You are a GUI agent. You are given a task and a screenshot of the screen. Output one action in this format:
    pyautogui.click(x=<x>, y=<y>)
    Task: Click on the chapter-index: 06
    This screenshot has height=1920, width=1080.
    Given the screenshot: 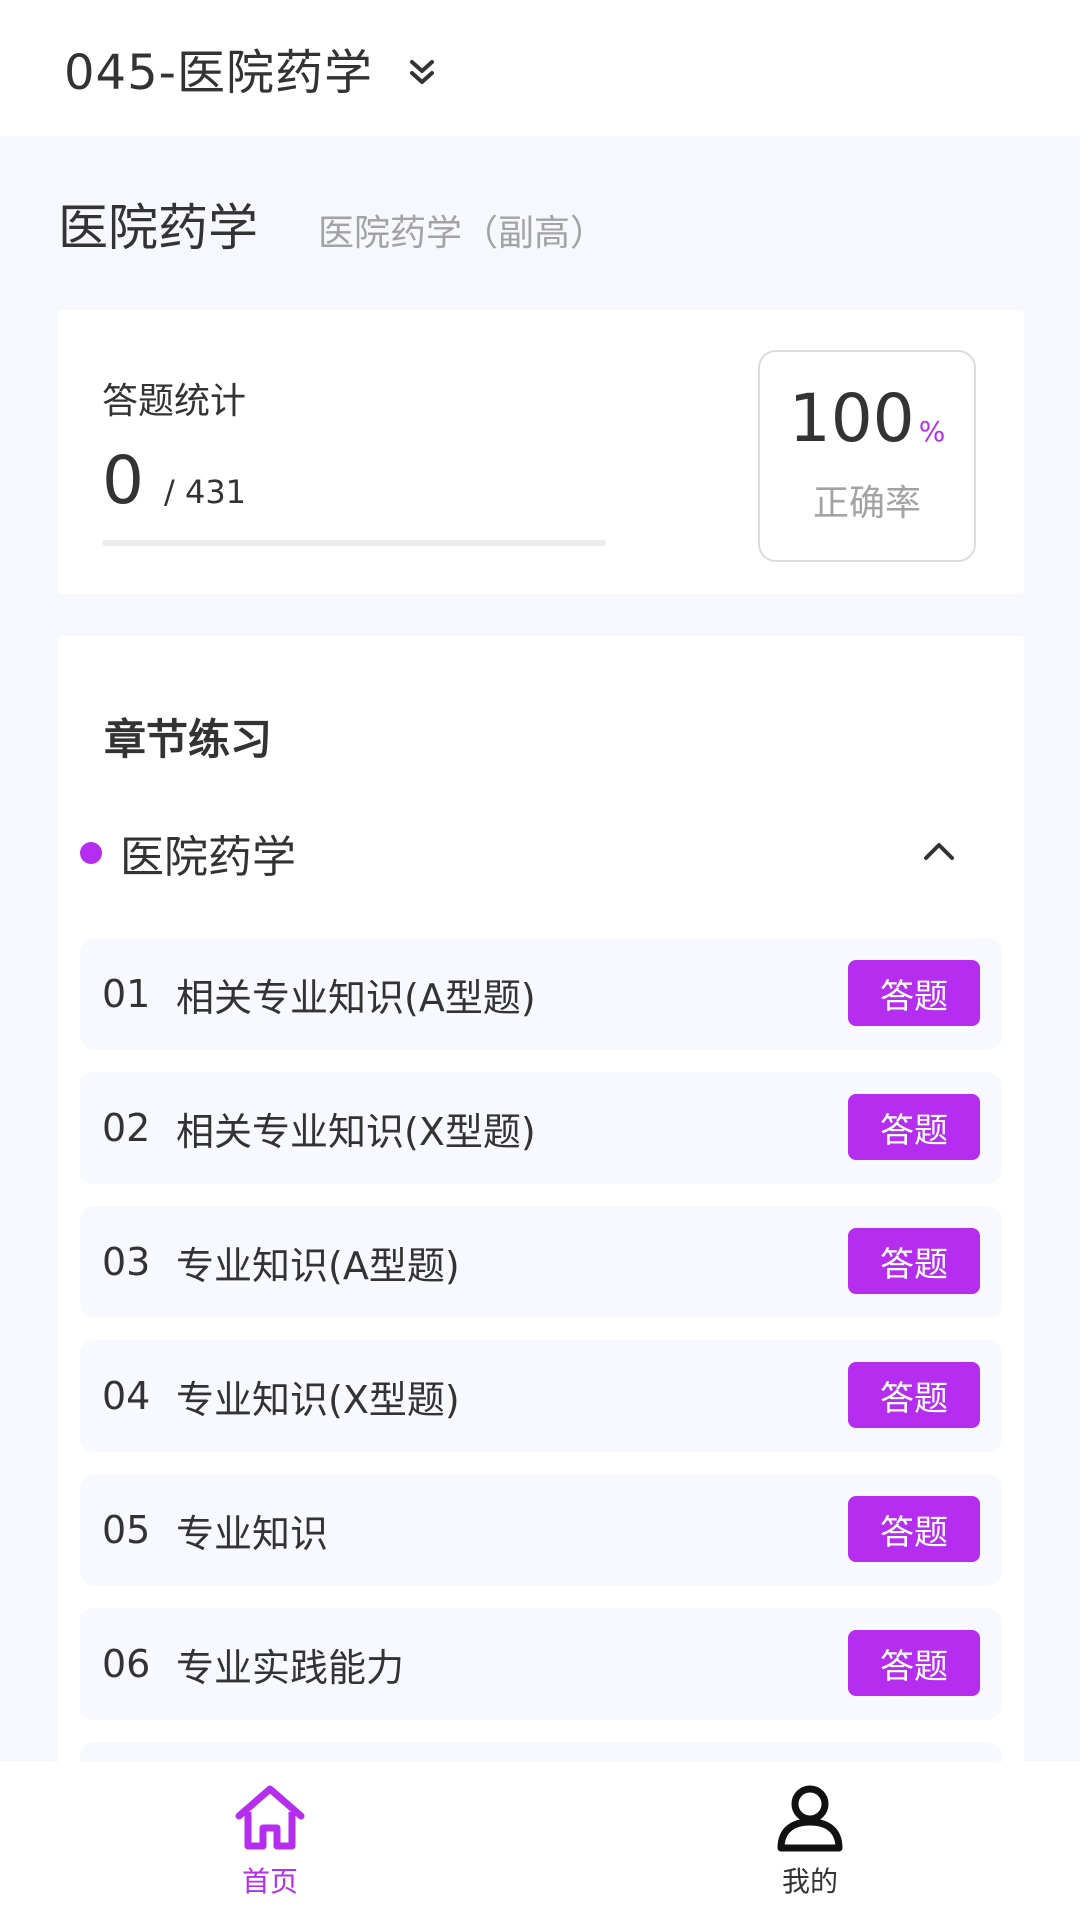 What is the action you would take?
    pyautogui.click(x=126, y=1664)
    